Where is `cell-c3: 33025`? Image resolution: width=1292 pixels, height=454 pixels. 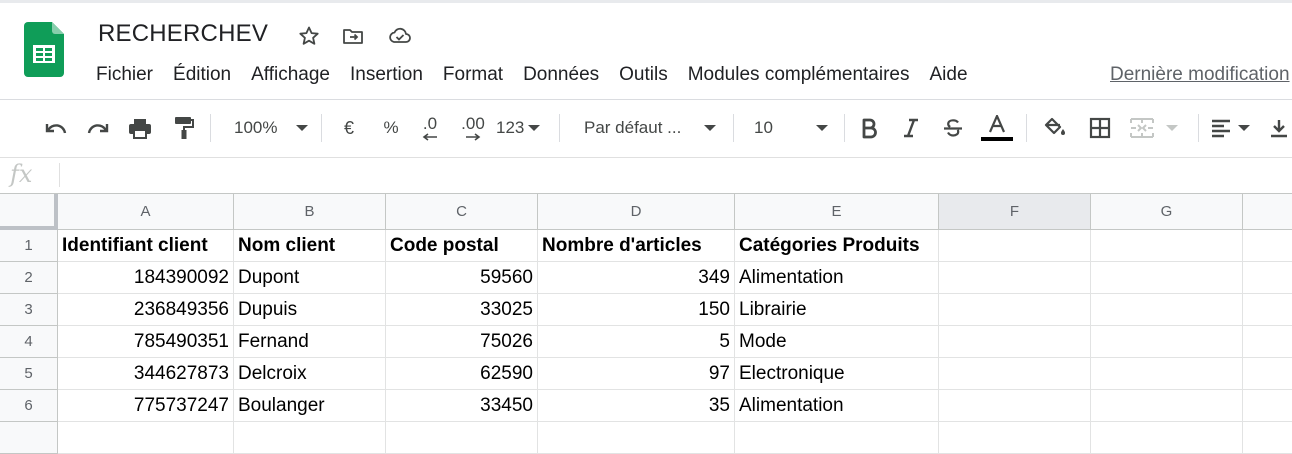 cell-c3: 33025 is located at coordinates (462, 310).